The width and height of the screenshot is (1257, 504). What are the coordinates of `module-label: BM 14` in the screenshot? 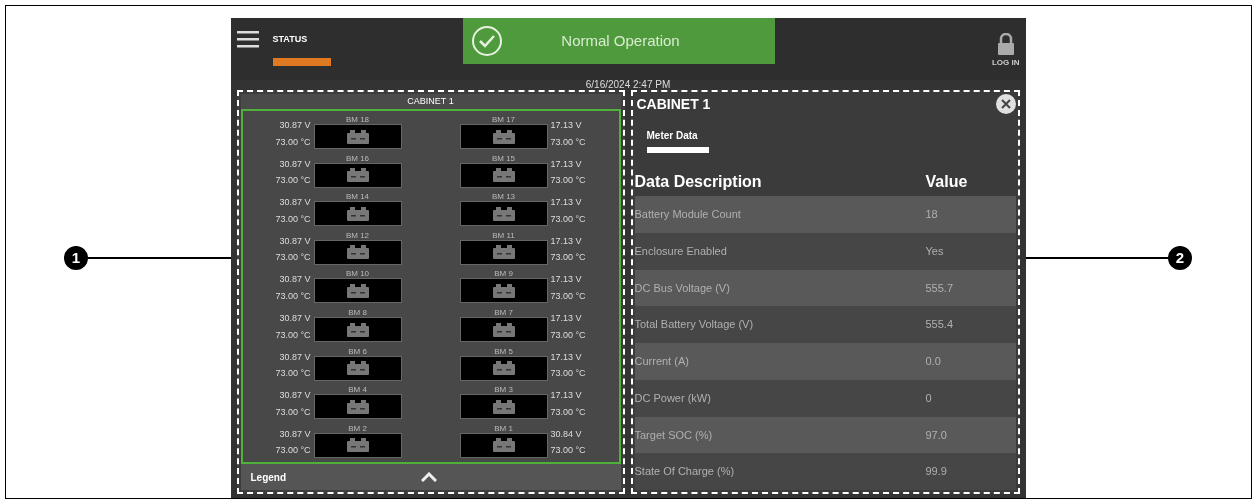 It's located at (357, 197).